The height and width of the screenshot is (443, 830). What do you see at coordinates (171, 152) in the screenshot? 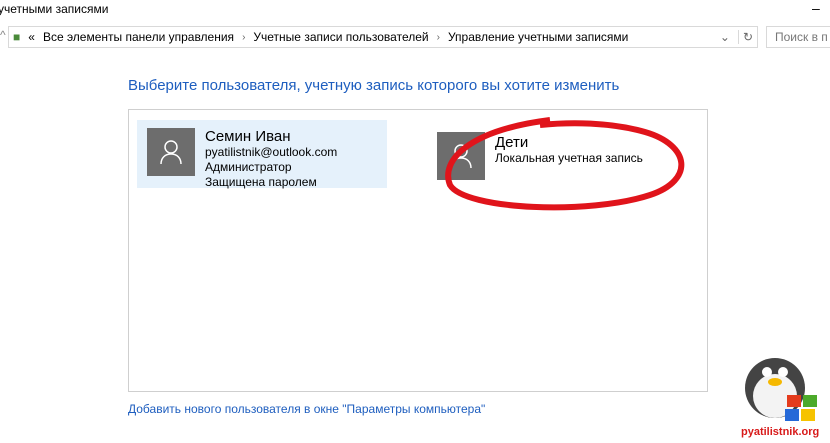
I see `user-avatar-icon` at bounding box center [171, 152].